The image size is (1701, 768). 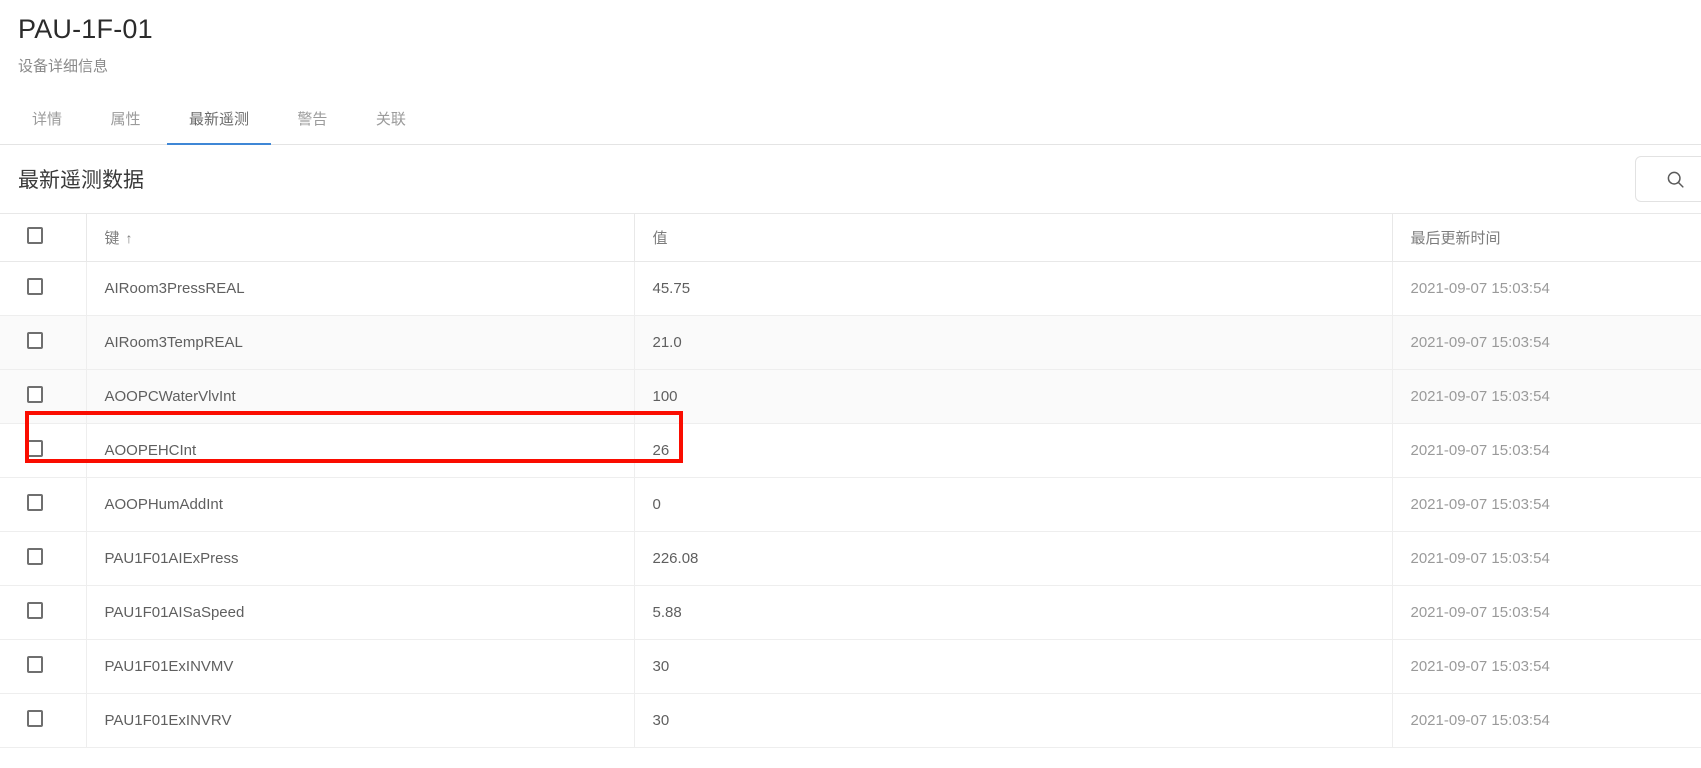 I want to click on column-header-last-update: 最后更新时间, so click(x=1546, y=237).